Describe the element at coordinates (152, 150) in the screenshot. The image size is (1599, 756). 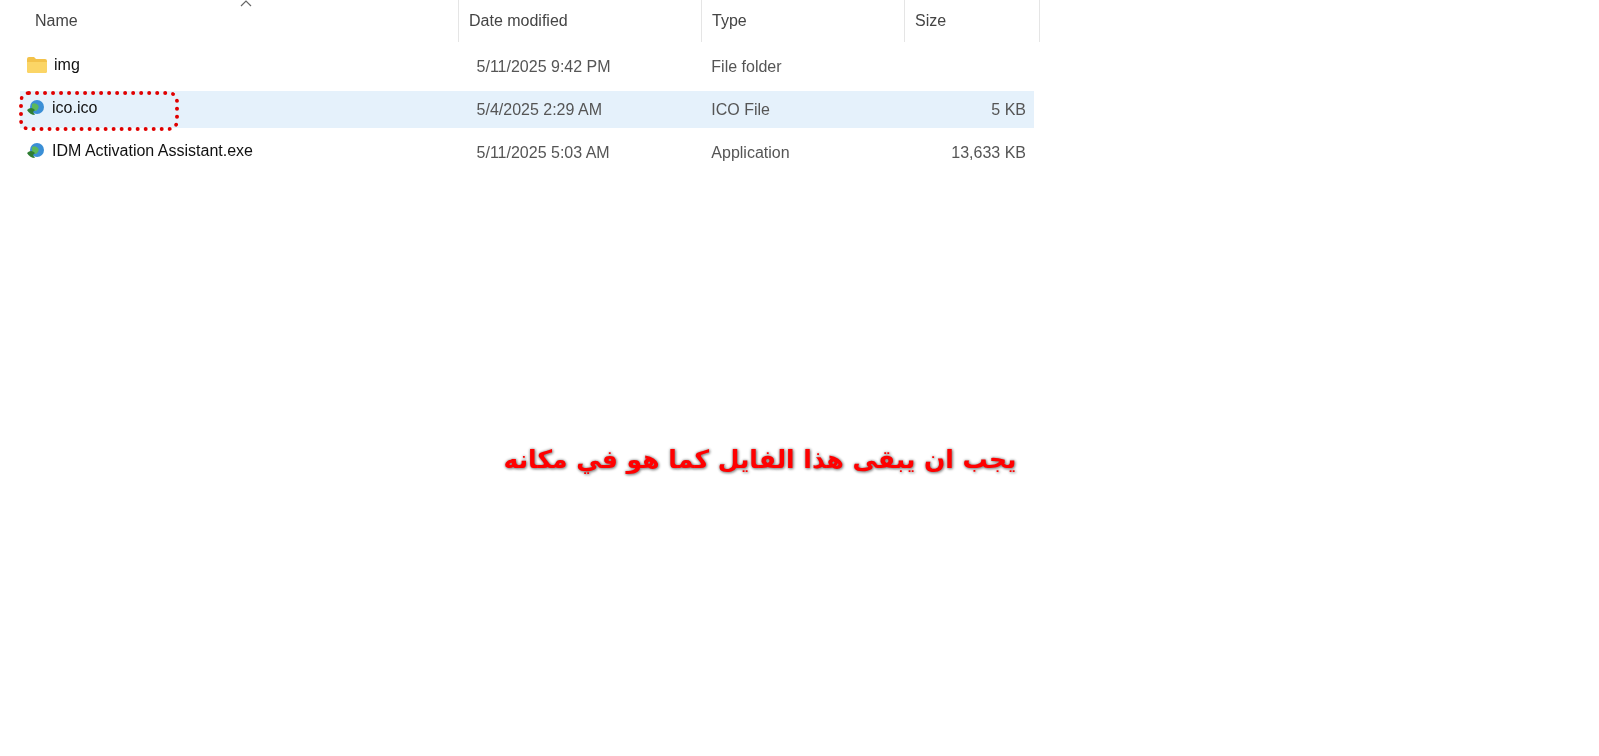
I see `file-name: IDM Activation Assistant.exe` at that location.